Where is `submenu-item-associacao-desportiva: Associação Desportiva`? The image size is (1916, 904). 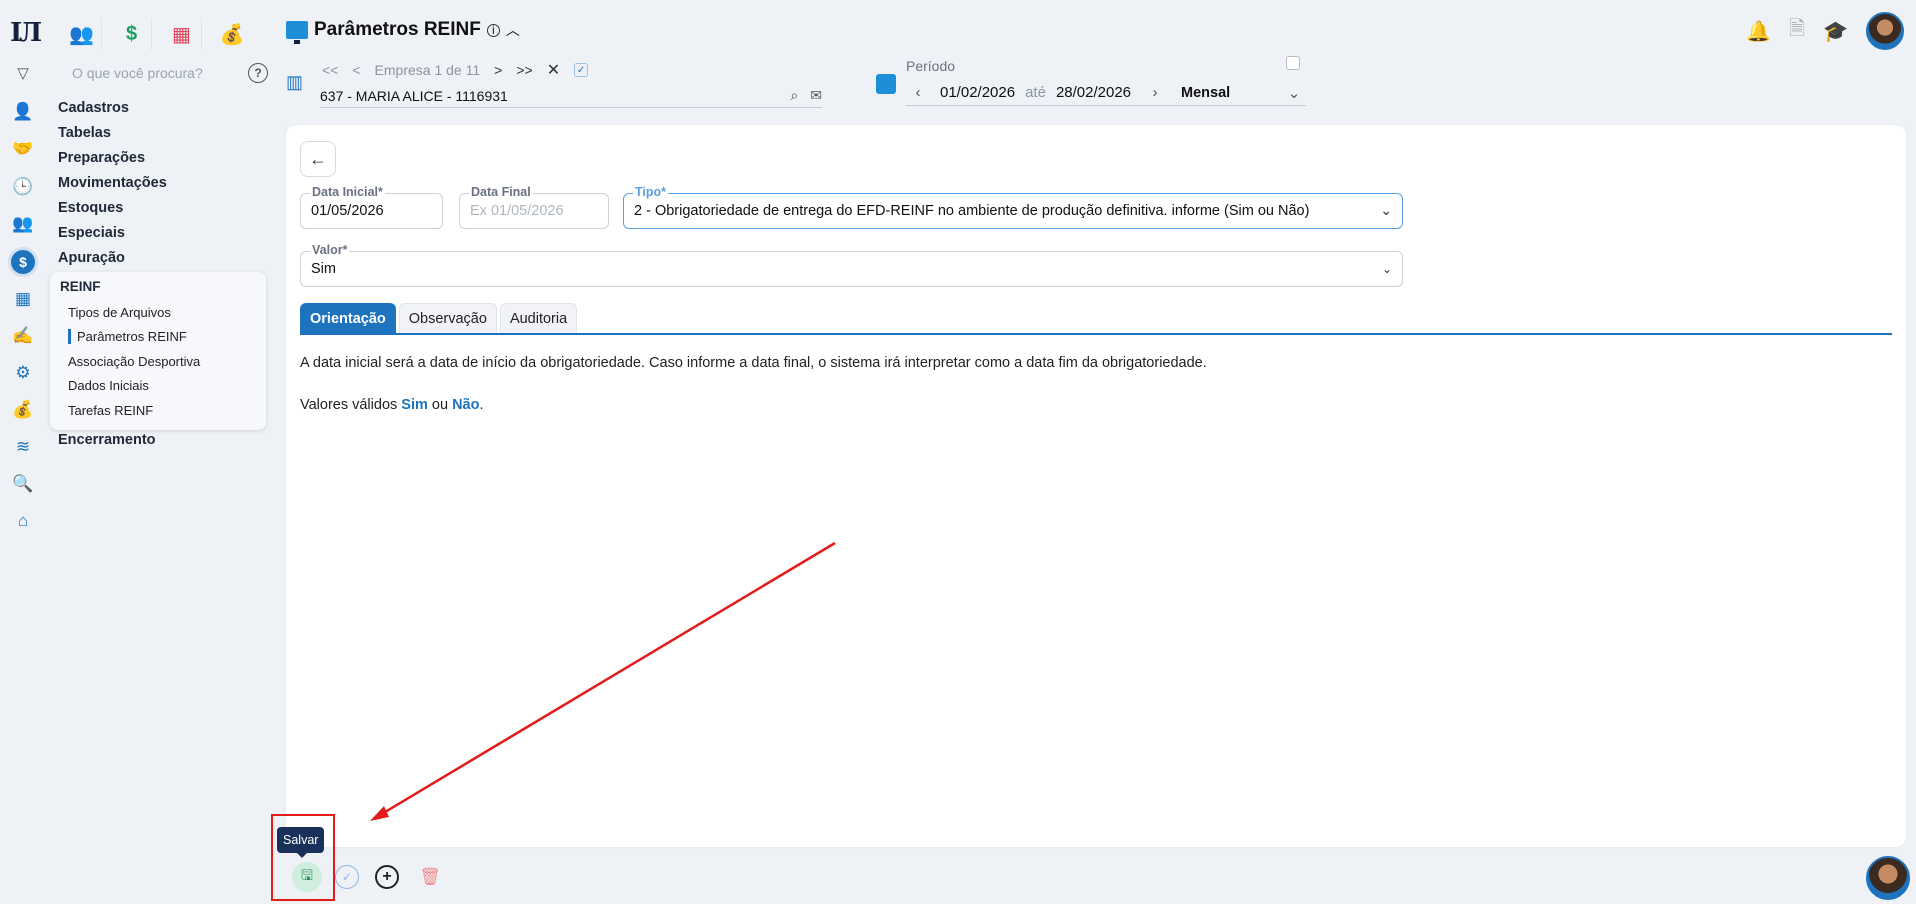 submenu-item-associacao-desportiva: Associação Desportiva is located at coordinates (134, 361).